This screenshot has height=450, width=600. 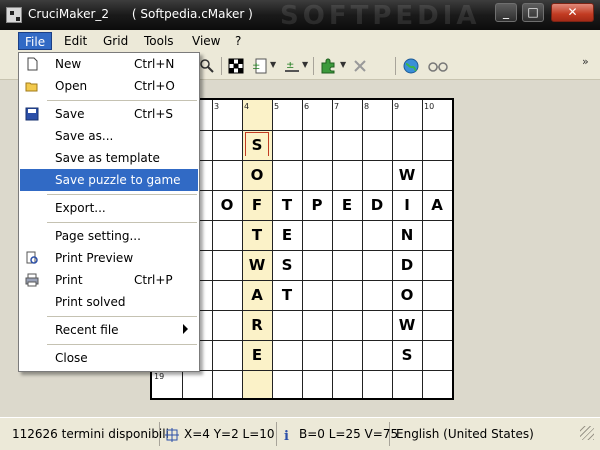 What do you see at coordinates (75, 41) in the screenshot?
I see `menu-edit: Edit` at bounding box center [75, 41].